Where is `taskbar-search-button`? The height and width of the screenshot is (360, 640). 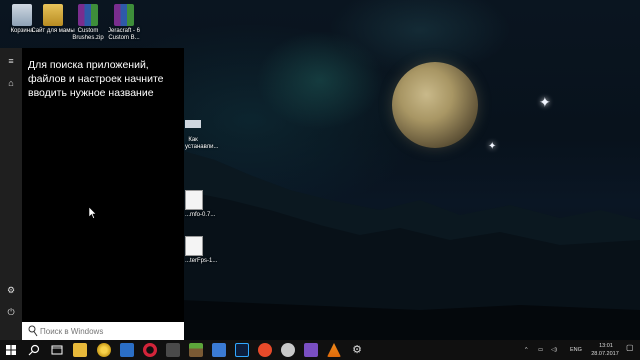
taskbar-search-button is located at coordinates (34, 350).